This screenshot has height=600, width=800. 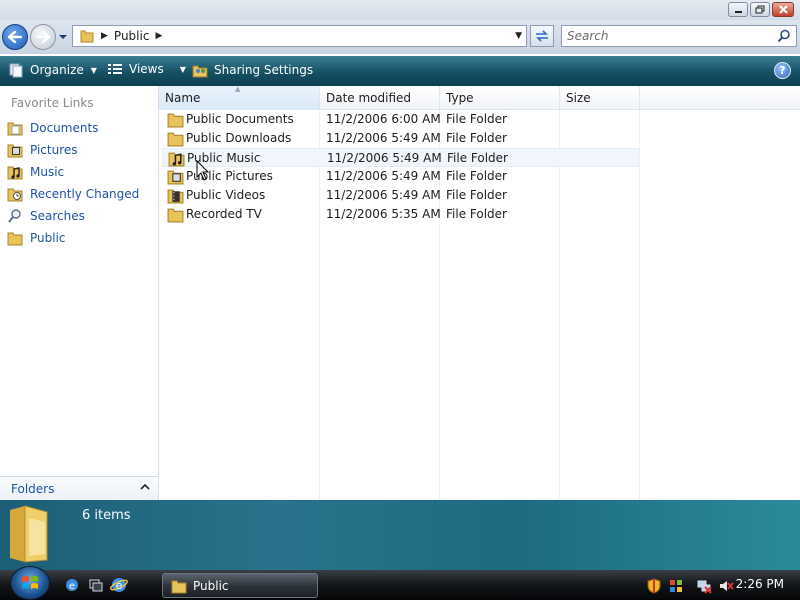 What do you see at coordinates (784, 36) in the screenshot?
I see `search-icon` at bounding box center [784, 36].